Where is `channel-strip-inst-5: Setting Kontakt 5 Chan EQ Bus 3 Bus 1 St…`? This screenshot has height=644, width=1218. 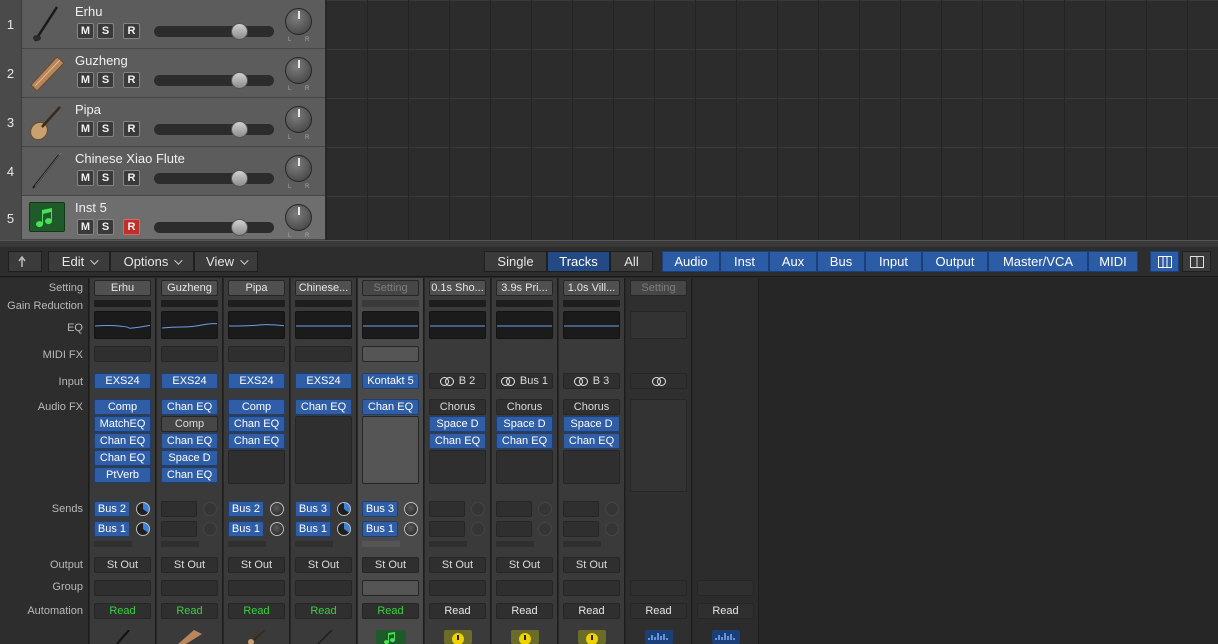 channel-strip-inst-5: Setting Kontakt 5 Chan EQ Bus 3 Bus 1 St… is located at coordinates (391, 461).